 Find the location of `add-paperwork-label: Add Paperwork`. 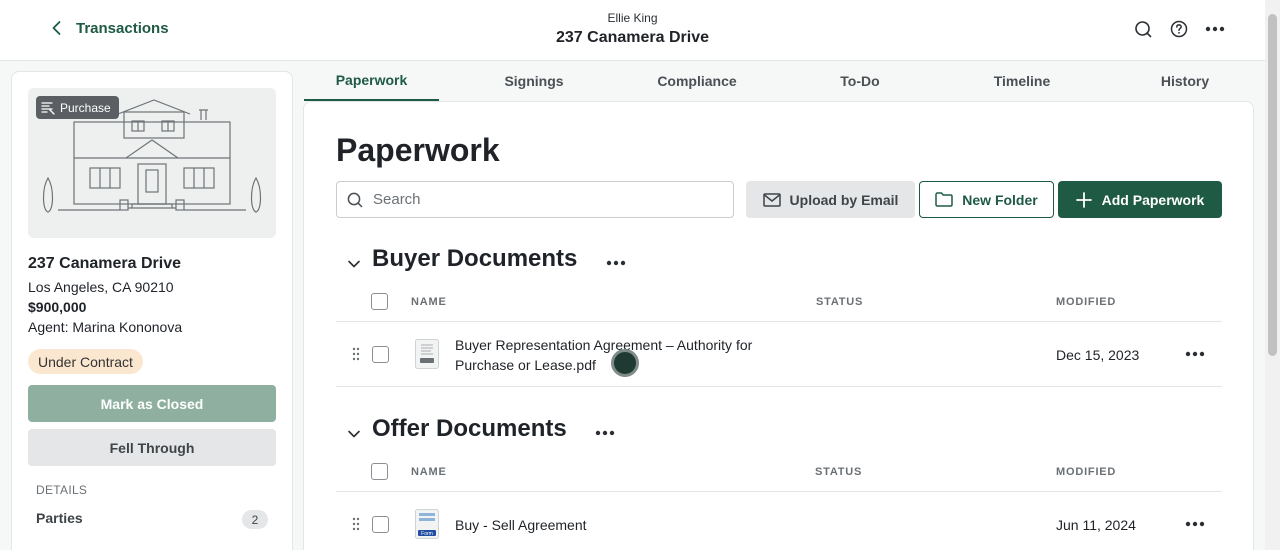

add-paperwork-label: Add Paperwork is located at coordinates (1153, 199).